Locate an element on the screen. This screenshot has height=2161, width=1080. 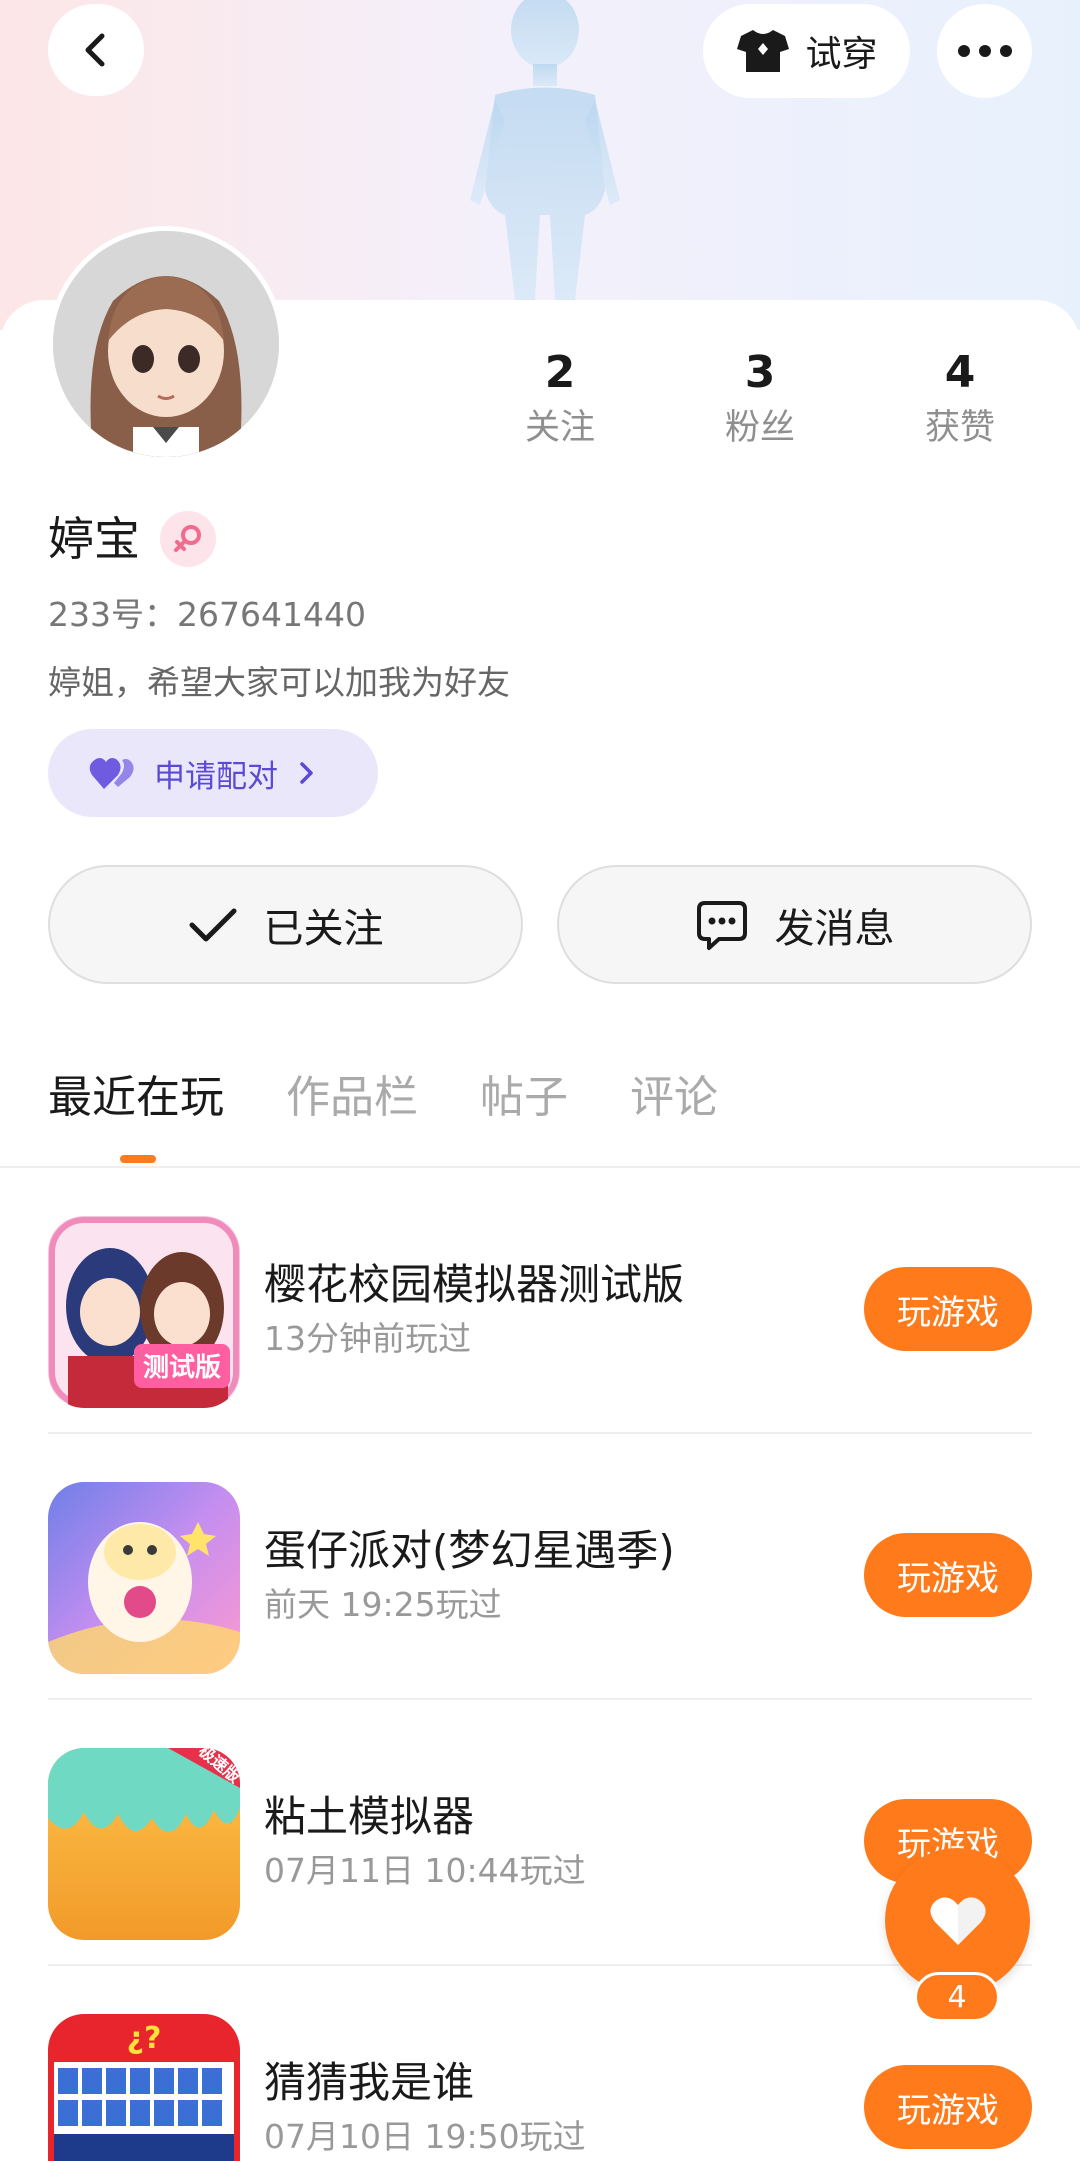
stat-value: 2 is located at coordinates (560, 372).